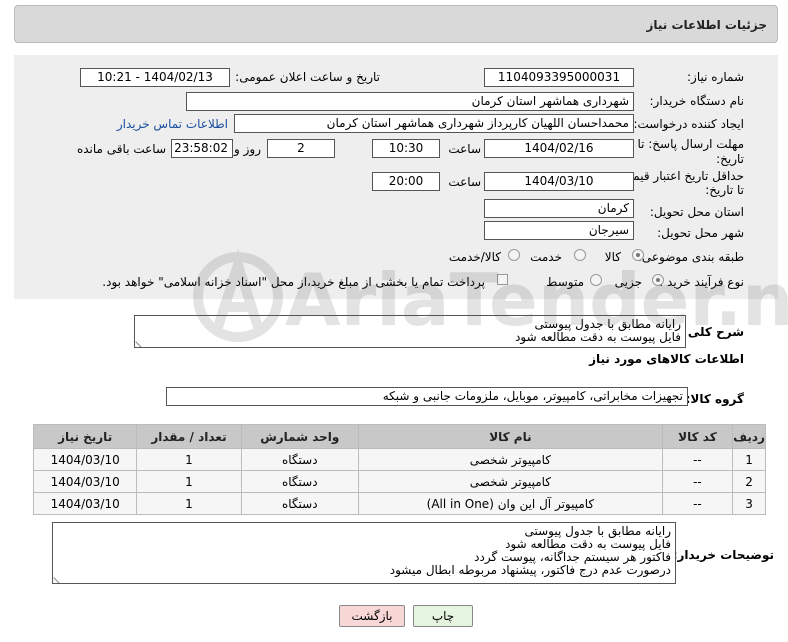  I want to click on need-number-field: 1104093395000031, so click(559, 77).